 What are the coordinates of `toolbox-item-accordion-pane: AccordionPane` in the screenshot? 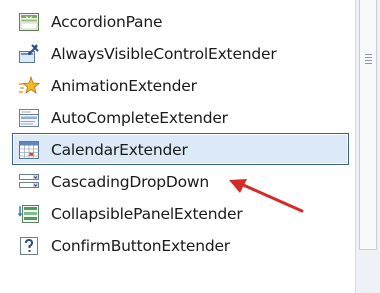 It's located at (180, 21).